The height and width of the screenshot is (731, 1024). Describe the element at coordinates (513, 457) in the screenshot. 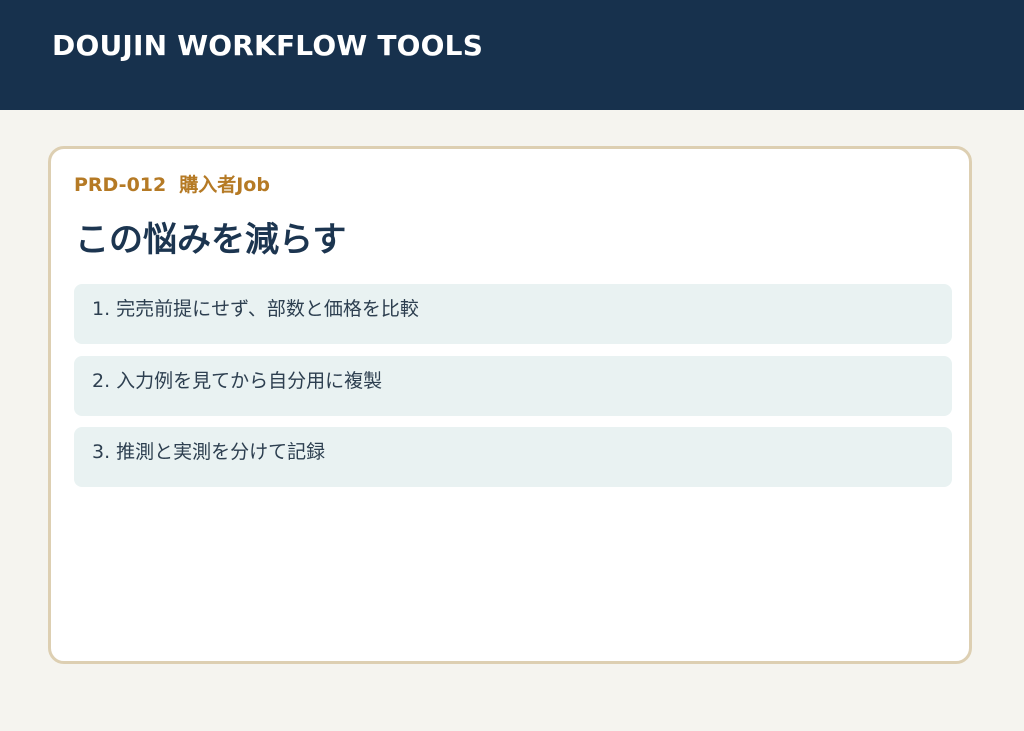

I see `list-item-3: 3. 推測と実測を分けて記録` at that location.